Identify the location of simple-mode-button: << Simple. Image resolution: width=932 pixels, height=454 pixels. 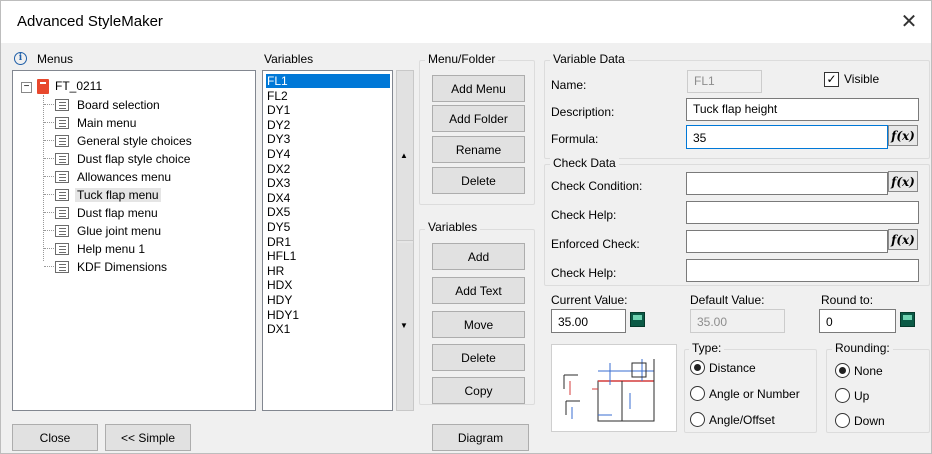
(148, 437).